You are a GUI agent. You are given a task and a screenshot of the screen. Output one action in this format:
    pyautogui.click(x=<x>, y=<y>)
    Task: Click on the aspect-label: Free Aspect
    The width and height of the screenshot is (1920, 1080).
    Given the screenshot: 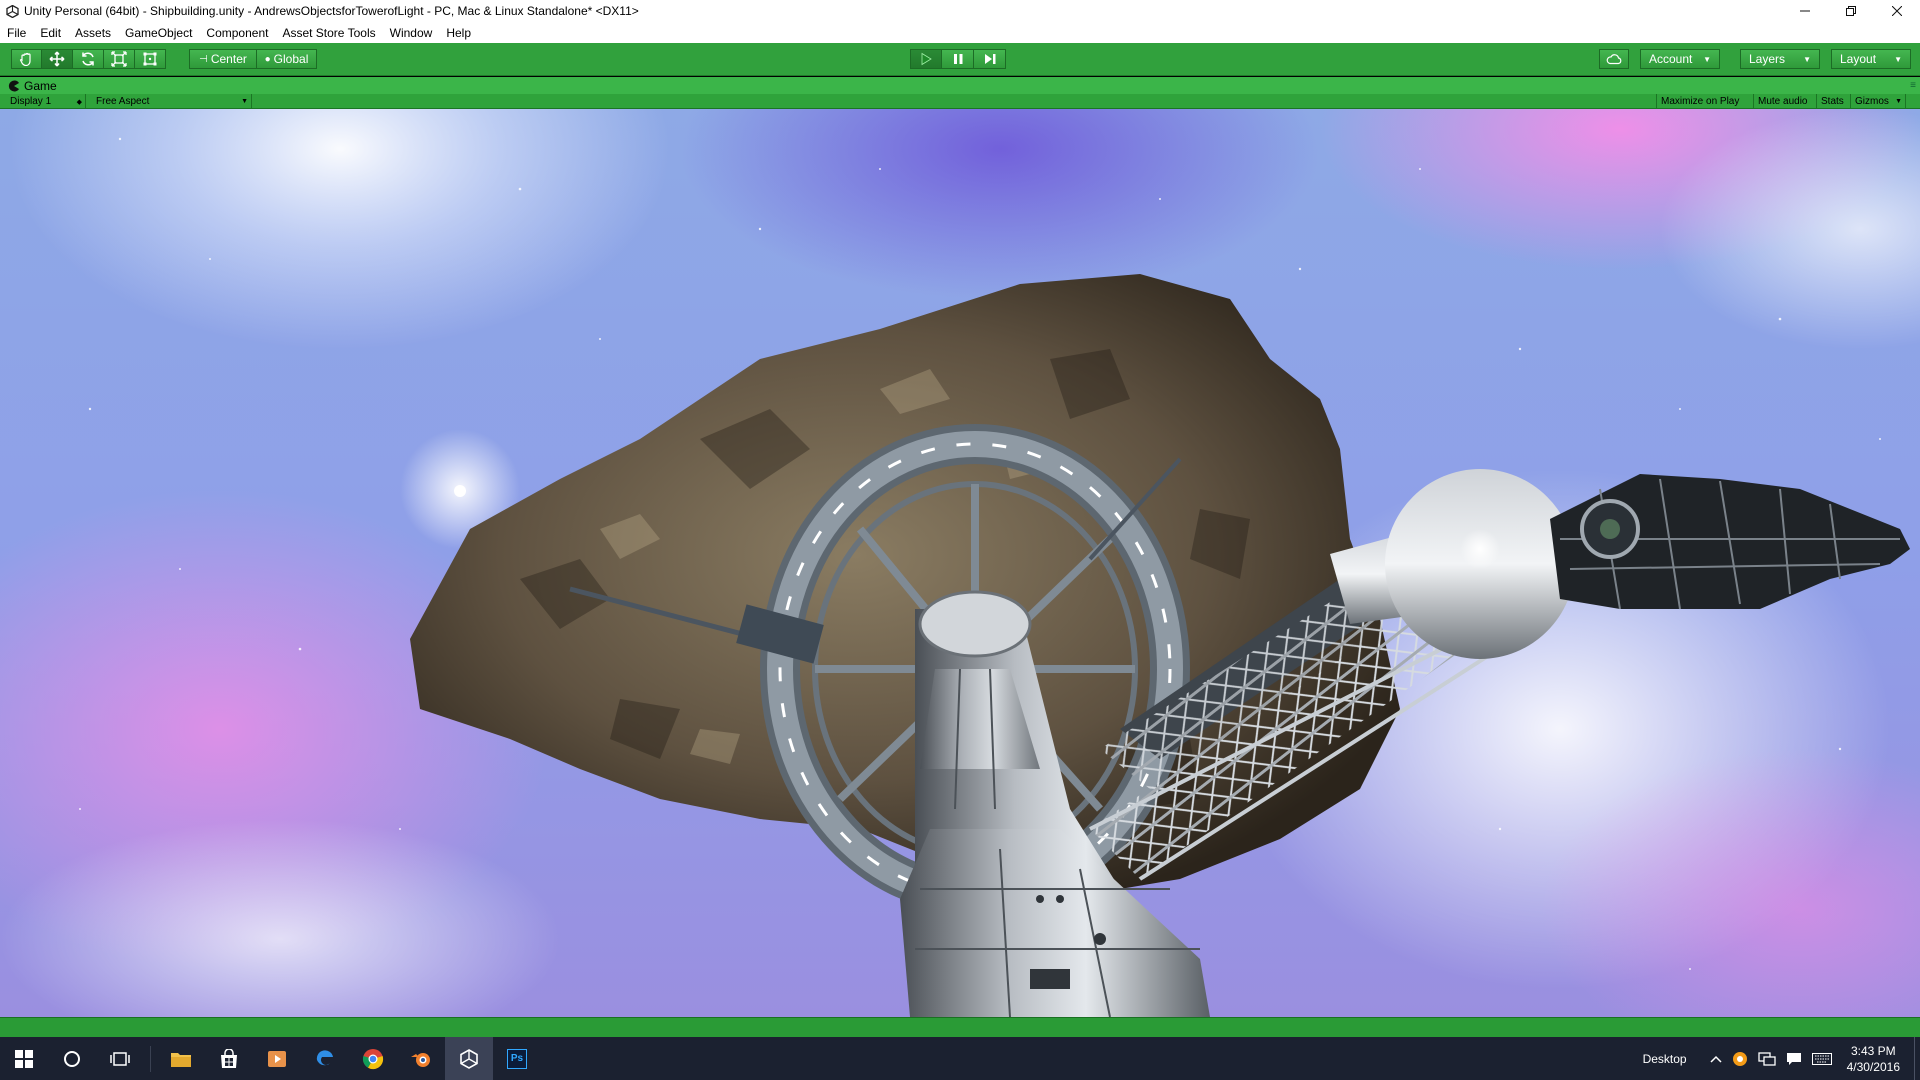 What is the action you would take?
    pyautogui.click(x=123, y=101)
    